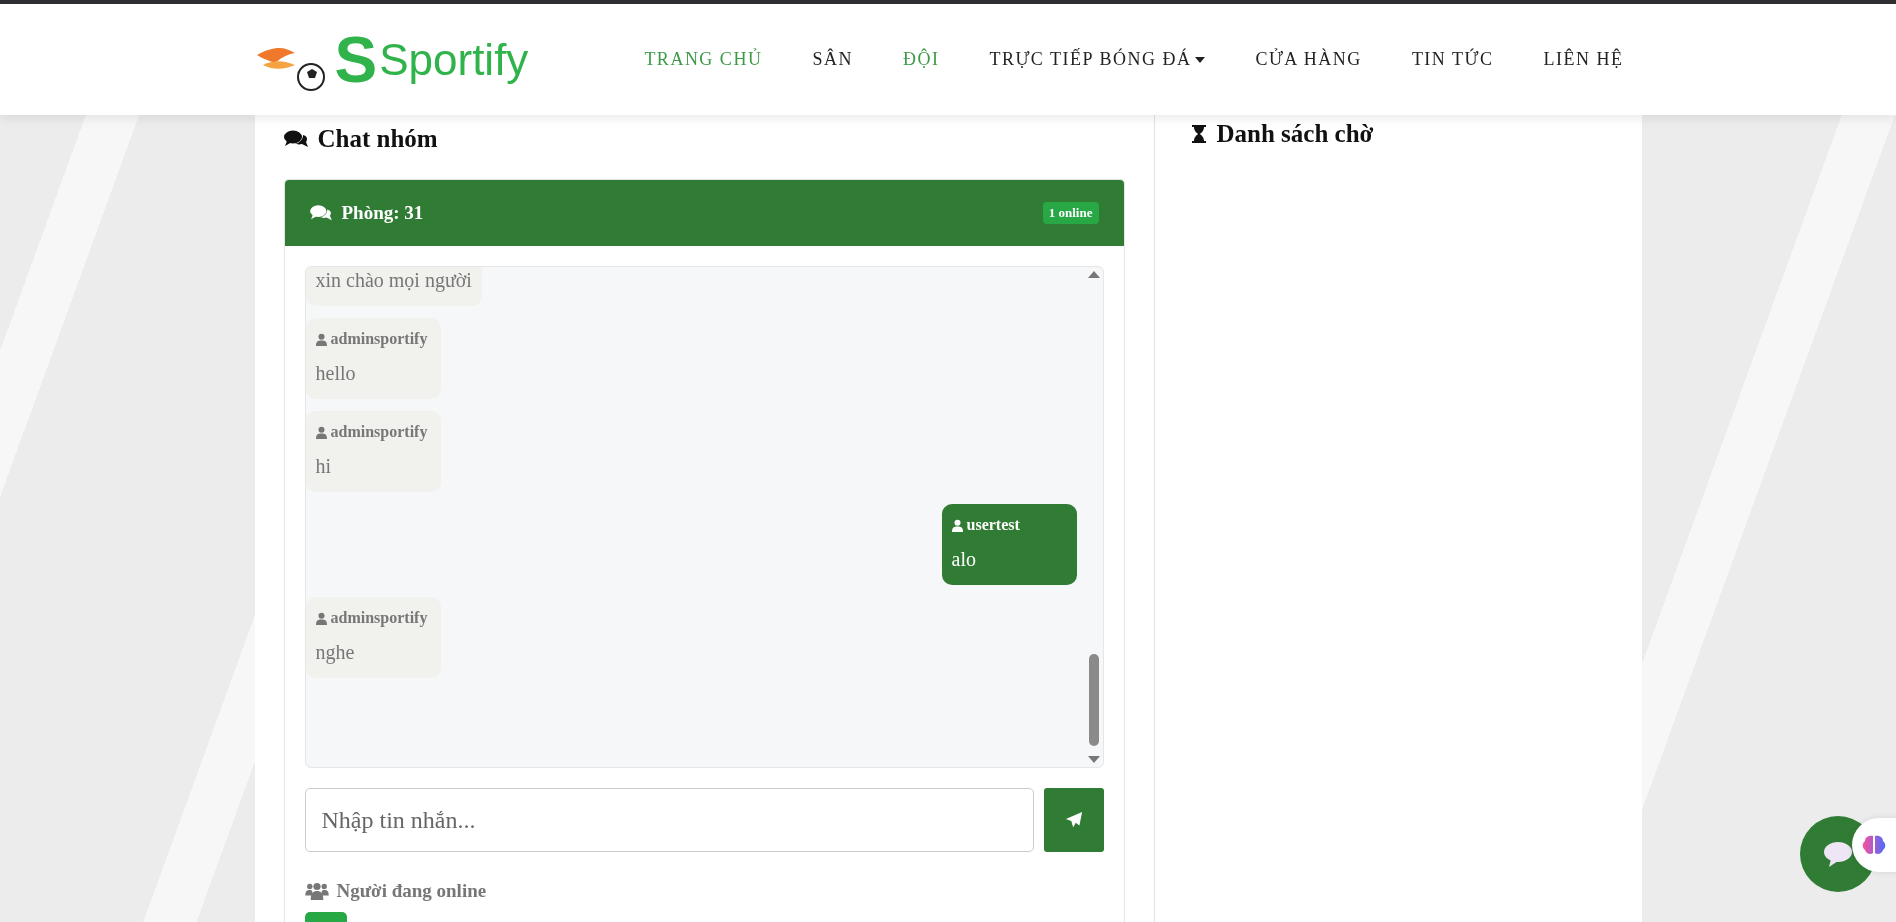 The height and width of the screenshot is (922, 1896). I want to click on room-title: Phòng: 31, so click(382, 213).